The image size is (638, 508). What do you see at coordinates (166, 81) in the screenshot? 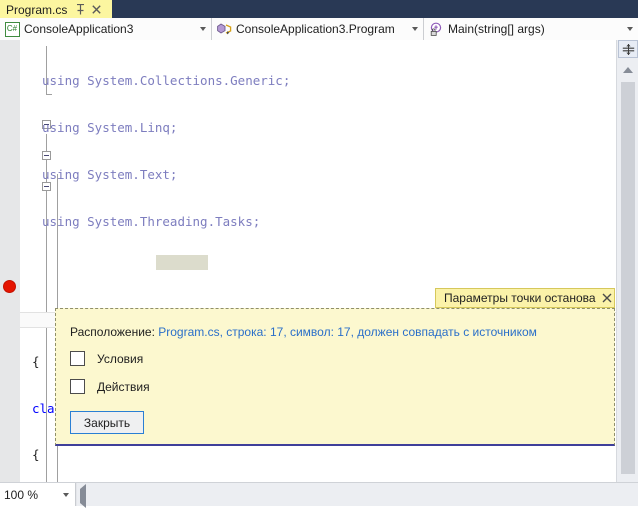
I see `code-line-text: using System.Collections.Generic;` at bounding box center [166, 81].